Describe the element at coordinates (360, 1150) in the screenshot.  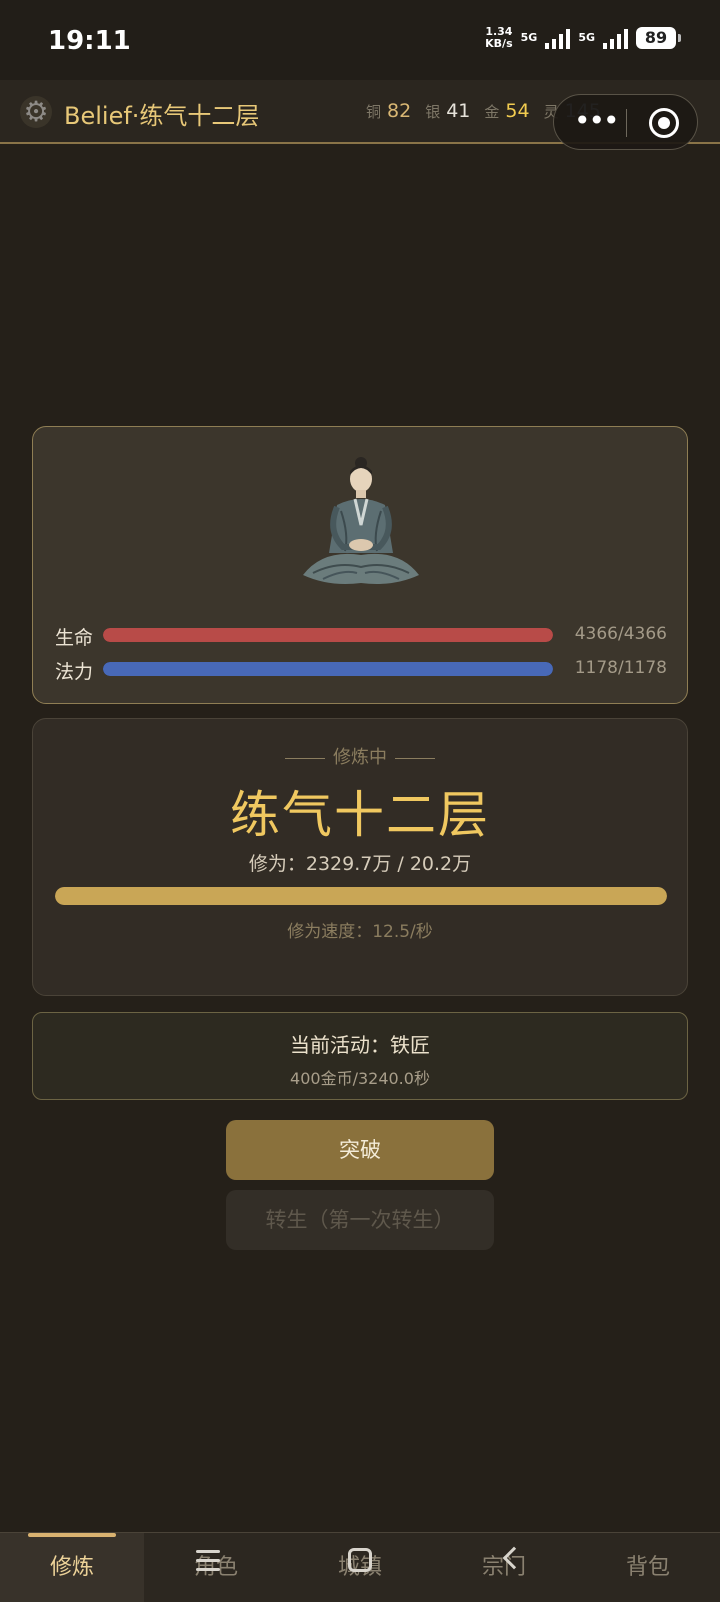
I see `breakthrough-button: 突破` at that location.